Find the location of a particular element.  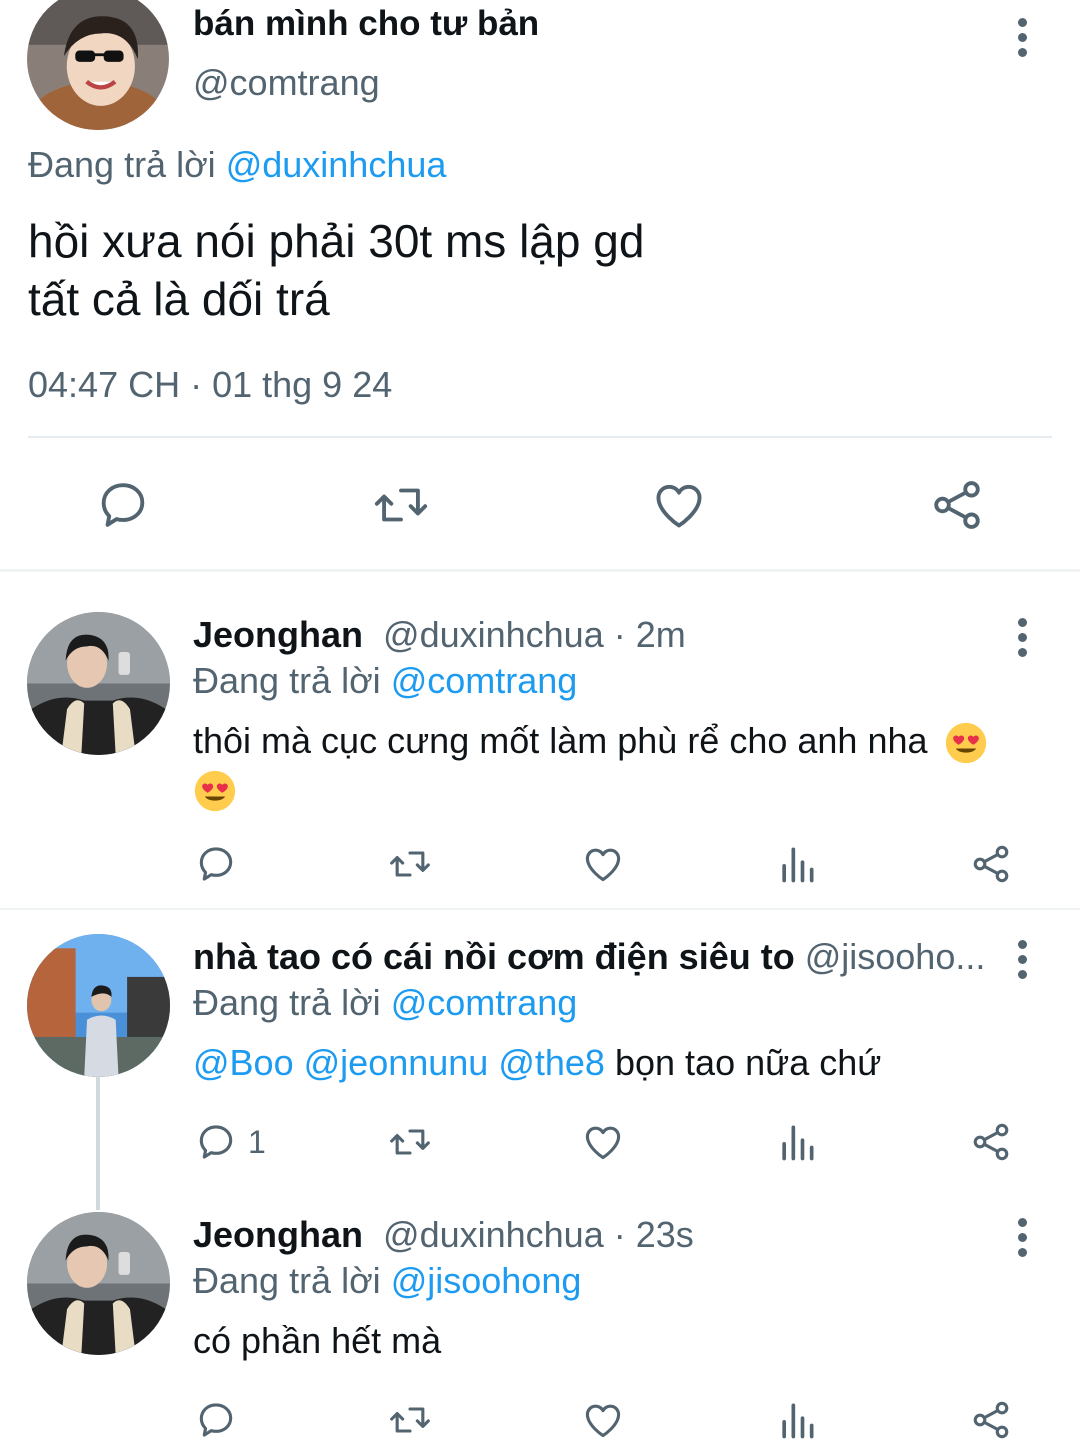

tweet-timestamp: 04:47 CH · 01 thg 9 24 is located at coordinates (210, 385).